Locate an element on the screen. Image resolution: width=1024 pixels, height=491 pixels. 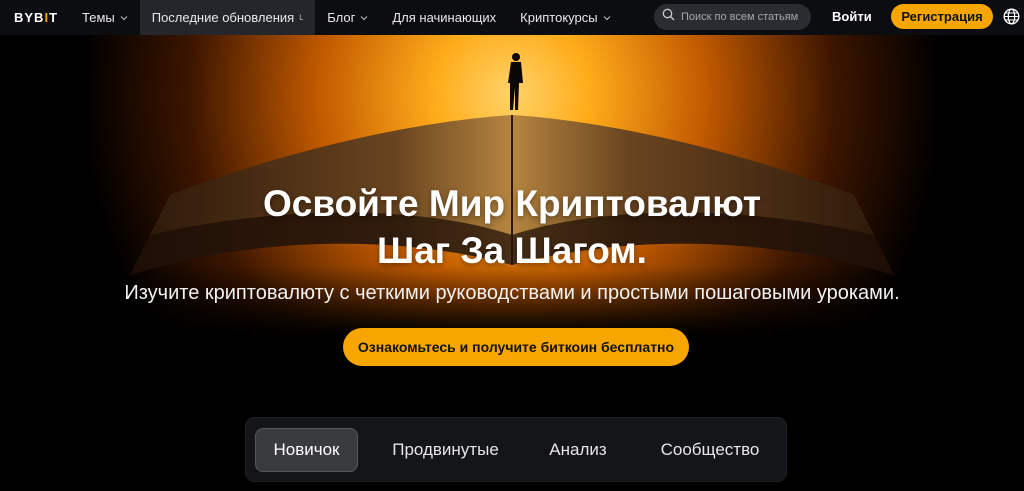
nav-item-label: Темы is located at coordinates (98, 17).